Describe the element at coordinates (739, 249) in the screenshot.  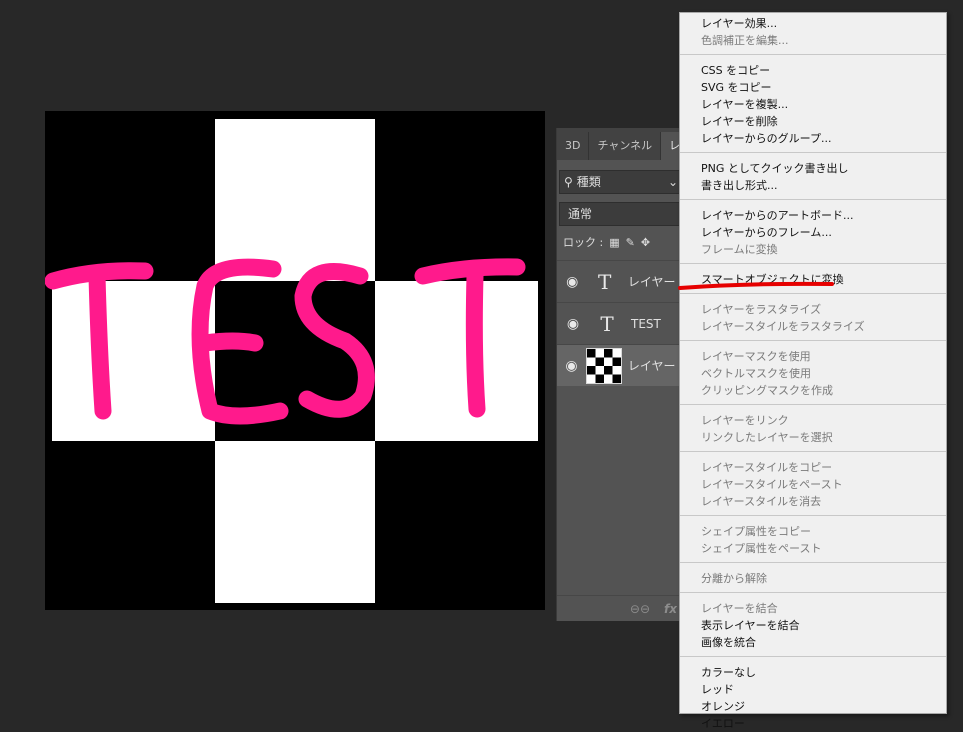
I see `menu-item: フレームに変換` at that location.